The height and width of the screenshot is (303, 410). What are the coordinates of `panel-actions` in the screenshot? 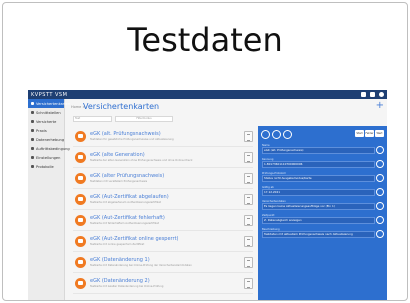 It's located at (276, 134).